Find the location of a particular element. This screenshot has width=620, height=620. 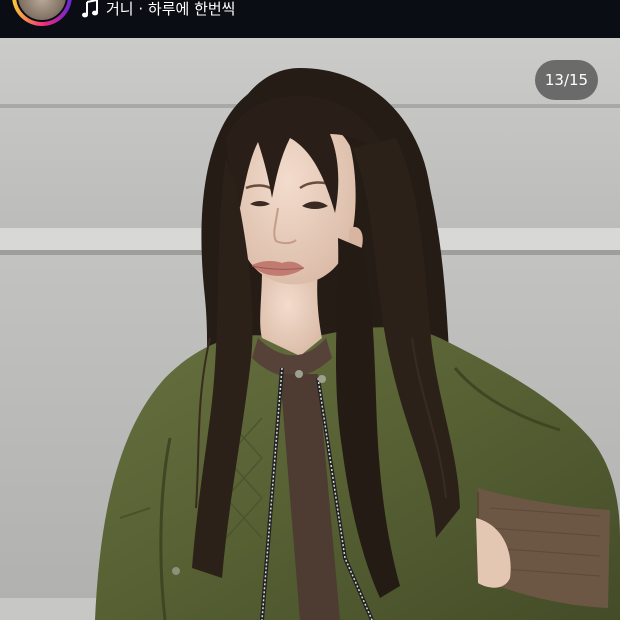

music-note-icon is located at coordinates (90, 9).